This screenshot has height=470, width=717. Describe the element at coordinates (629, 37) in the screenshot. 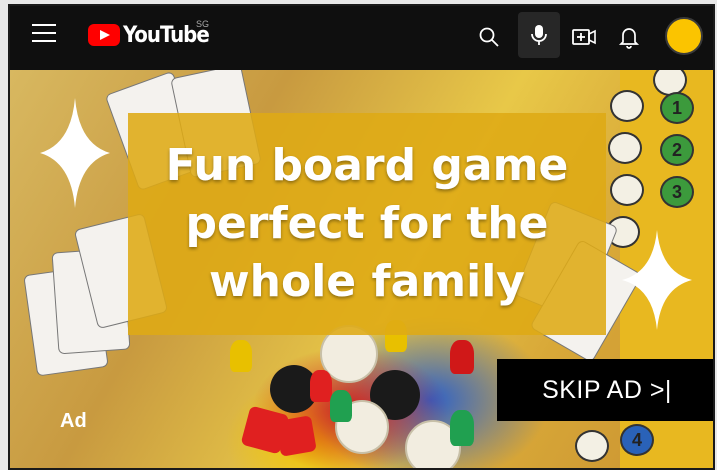

I see `notifications-icon` at that location.